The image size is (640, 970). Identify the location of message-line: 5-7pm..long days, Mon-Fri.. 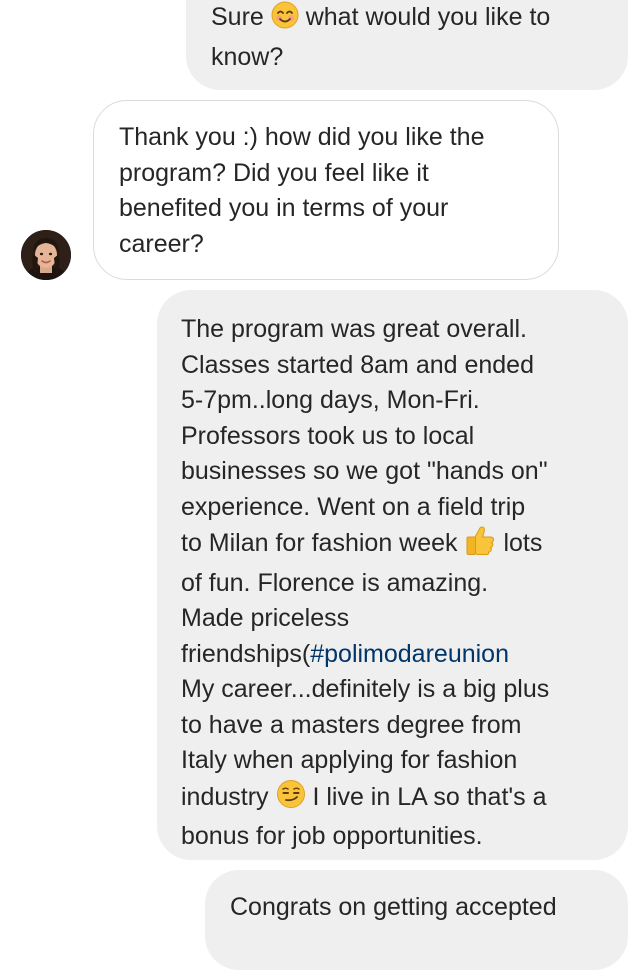
(330, 400).